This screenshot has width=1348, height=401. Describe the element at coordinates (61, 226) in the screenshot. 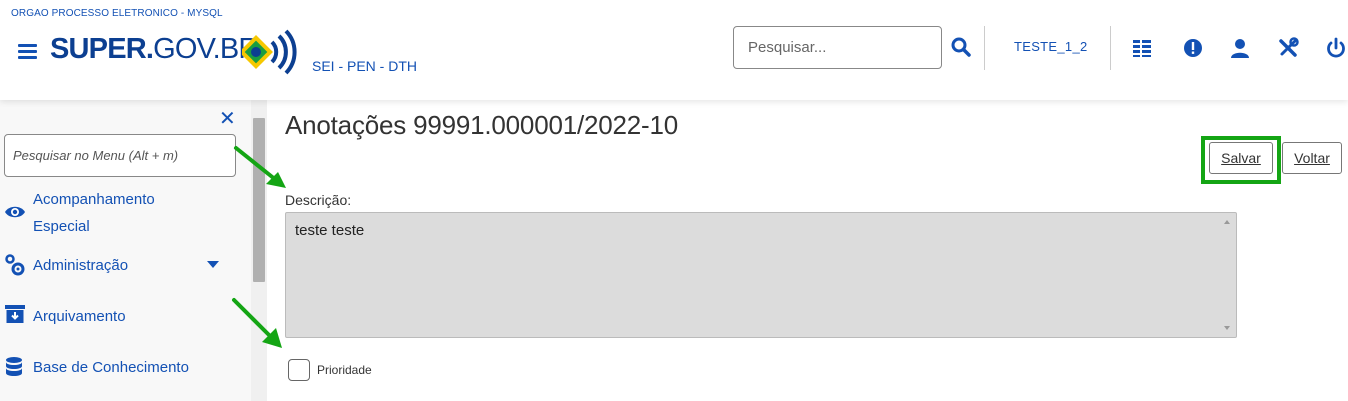

I see `sidebar-item-label: Especial` at that location.